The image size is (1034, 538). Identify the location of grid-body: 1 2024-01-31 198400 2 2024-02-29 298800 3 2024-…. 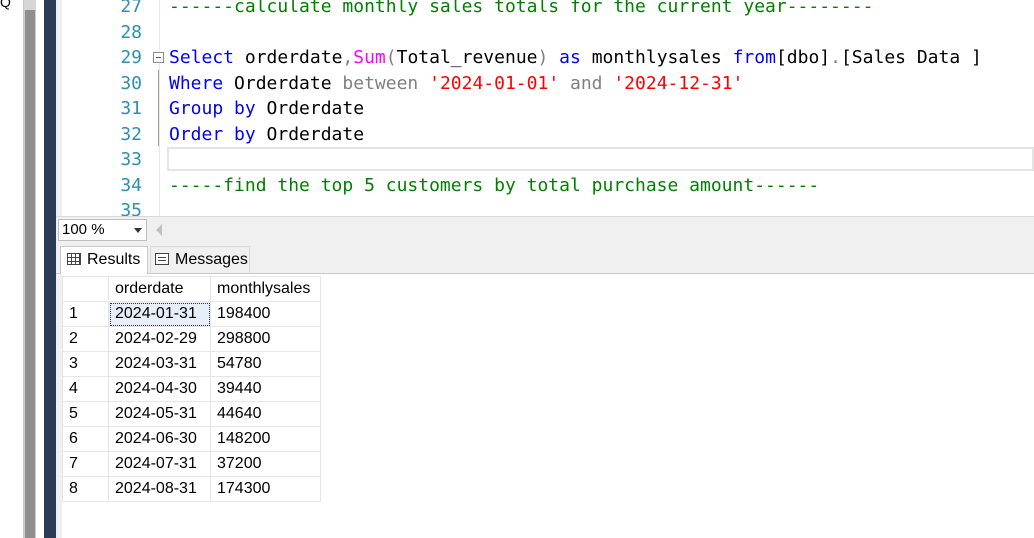
(191, 401).